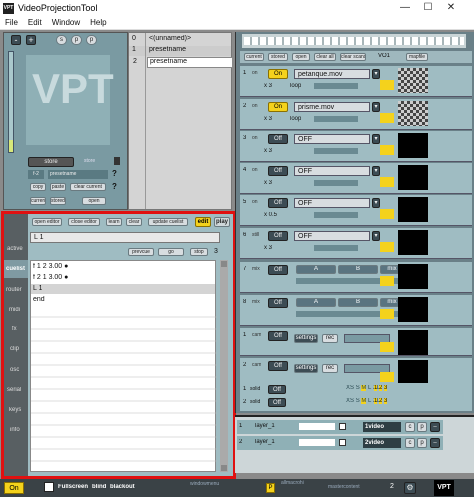 The image size is (474, 497). What do you see at coordinates (292, 483) in the screenshot?
I see `allmacrohi-label: allmacrohi` at bounding box center [292, 483].